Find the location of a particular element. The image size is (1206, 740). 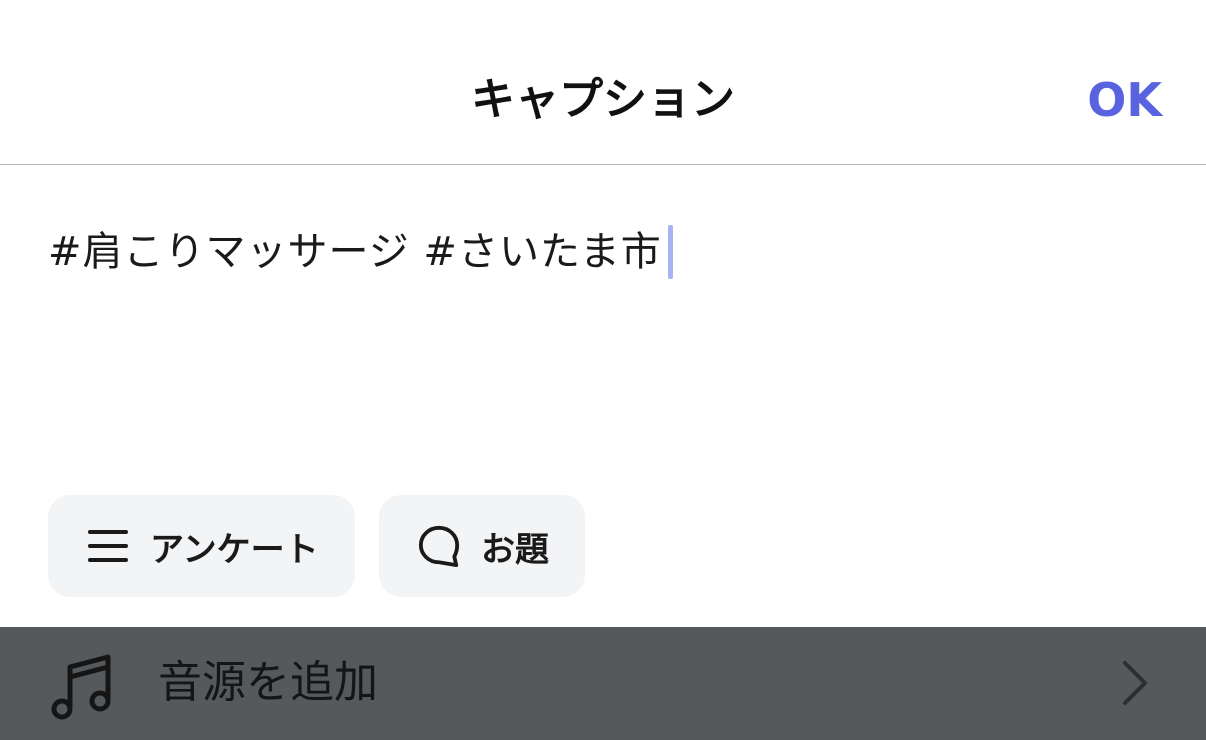

caption-input: #肩こりマッサージ #さいたま市 is located at coordinates (603, 252).